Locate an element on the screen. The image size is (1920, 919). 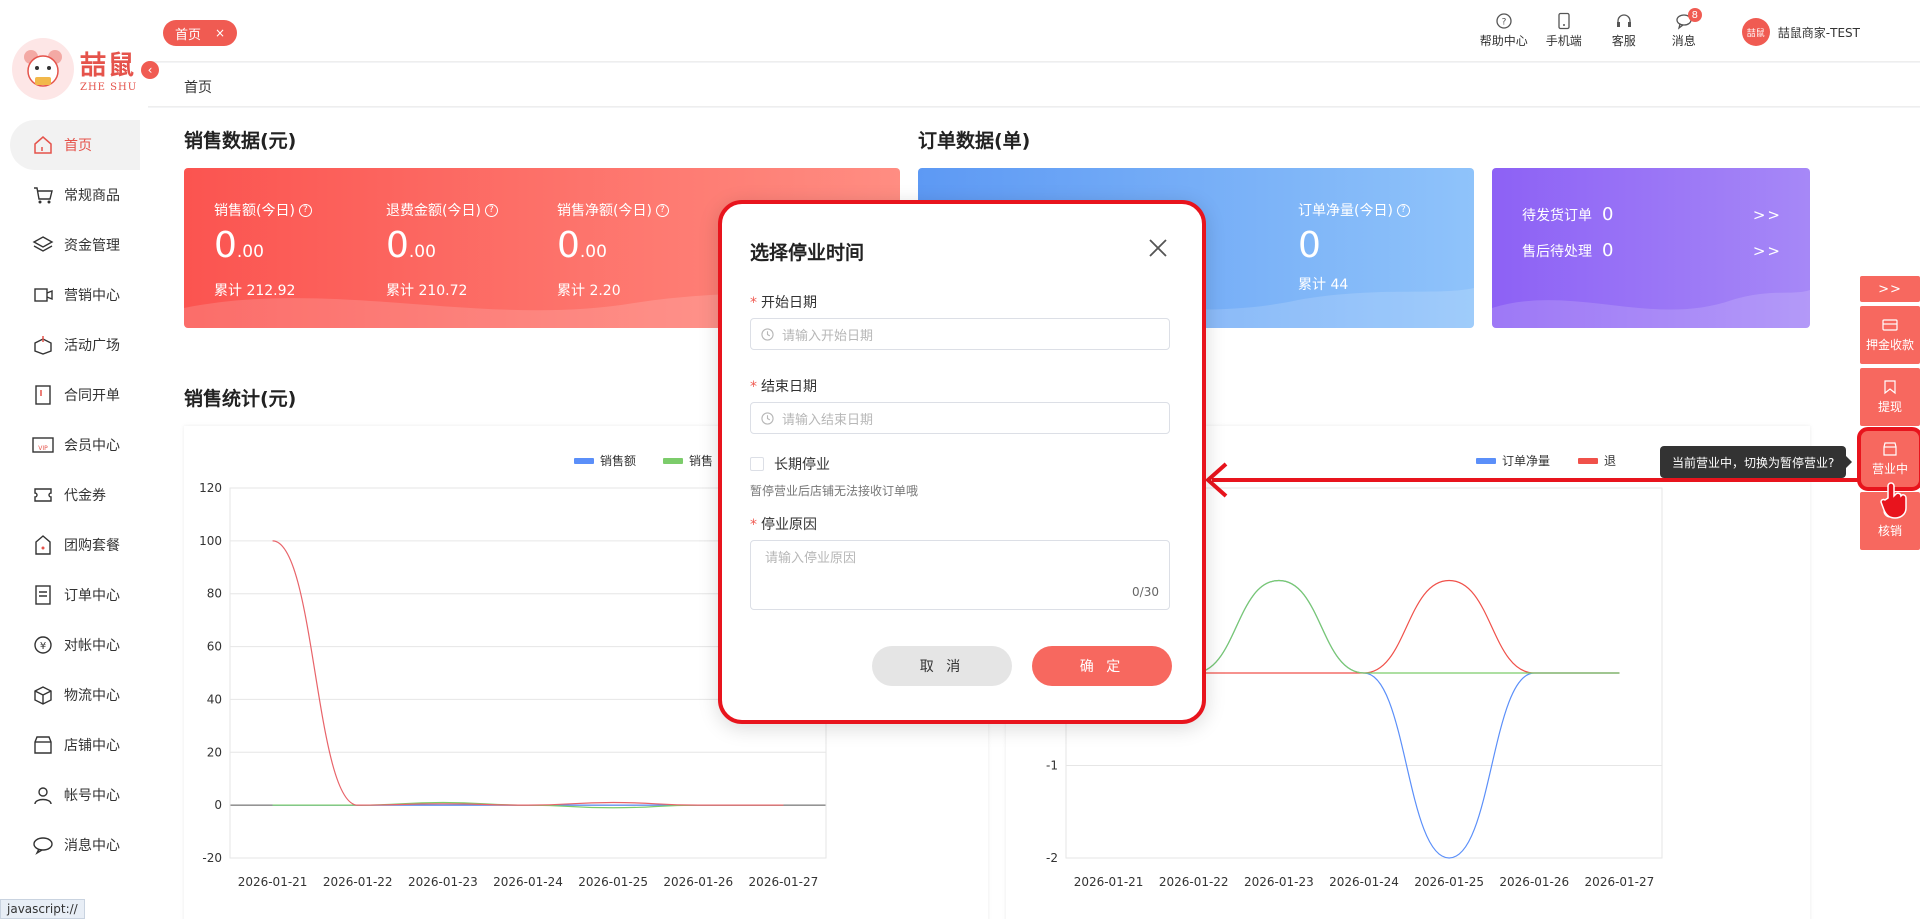
help-icon: ? is located at coordinates (1504, 21).